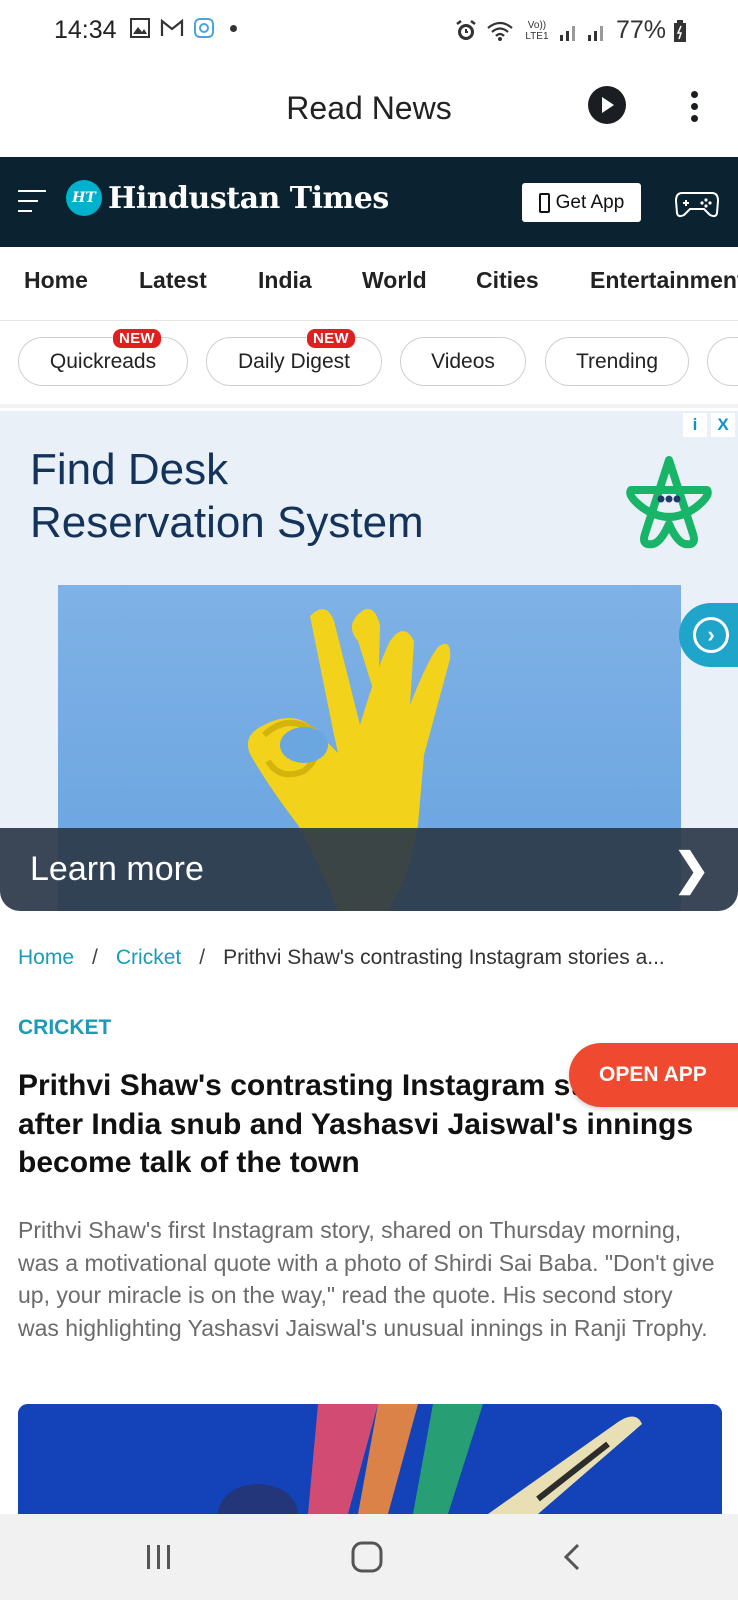  I want to click on get-app-button: Get App, so click(581, 202).